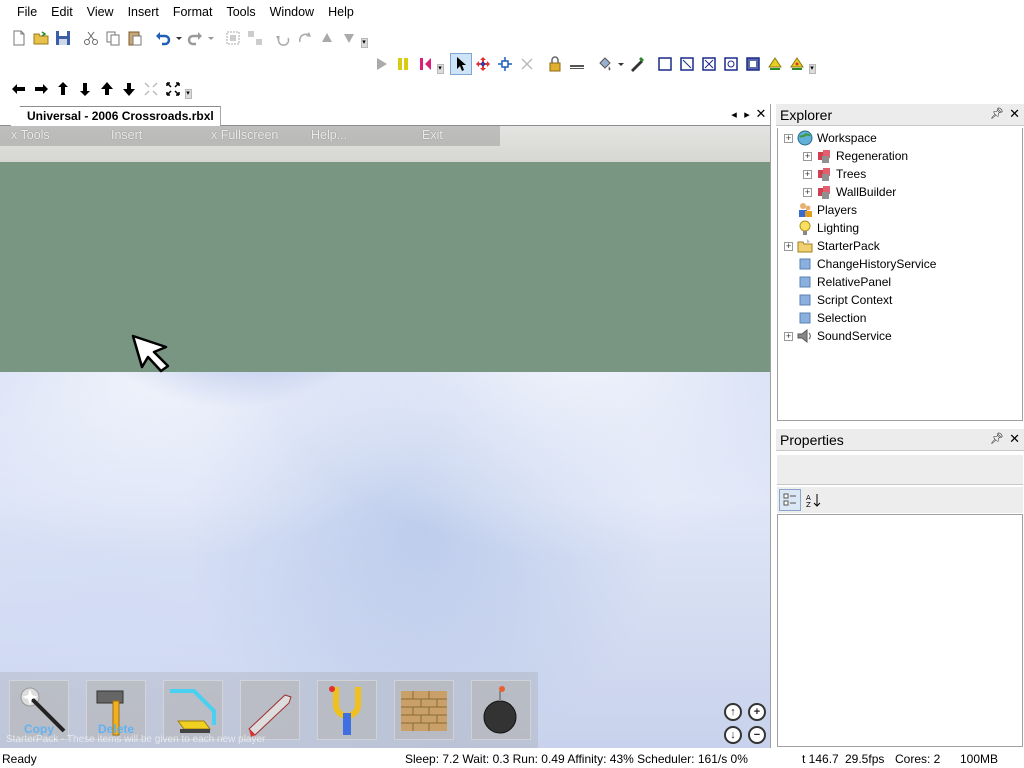 The height and width of the screenshot is (768, 1024). Describe the element at coordinates (179, 38) in the screenshot. I see `undo-dropdown-icon` at that location.